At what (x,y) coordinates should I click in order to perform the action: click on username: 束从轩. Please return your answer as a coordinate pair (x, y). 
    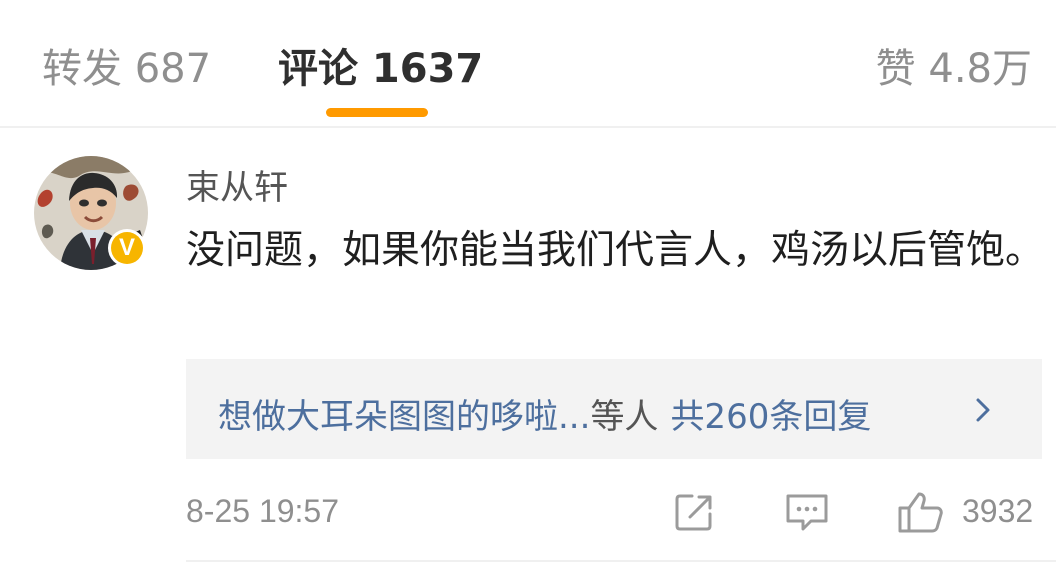
    Looking at the image, I should click on (237, 184).